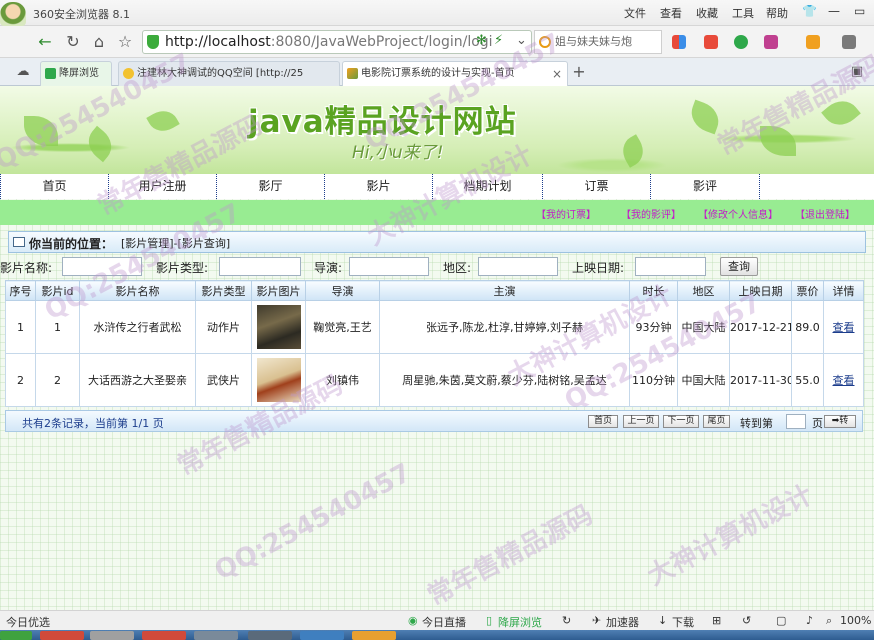 This screenshot has width=874, height=640. What do you see at coordinates (504, 380) in the screenshot?
I see `cell-actors: 周星驰,朱茵,莫文蔚,蔡少芬,陆树铭,吴孟达` at bounding box center [504, 380].